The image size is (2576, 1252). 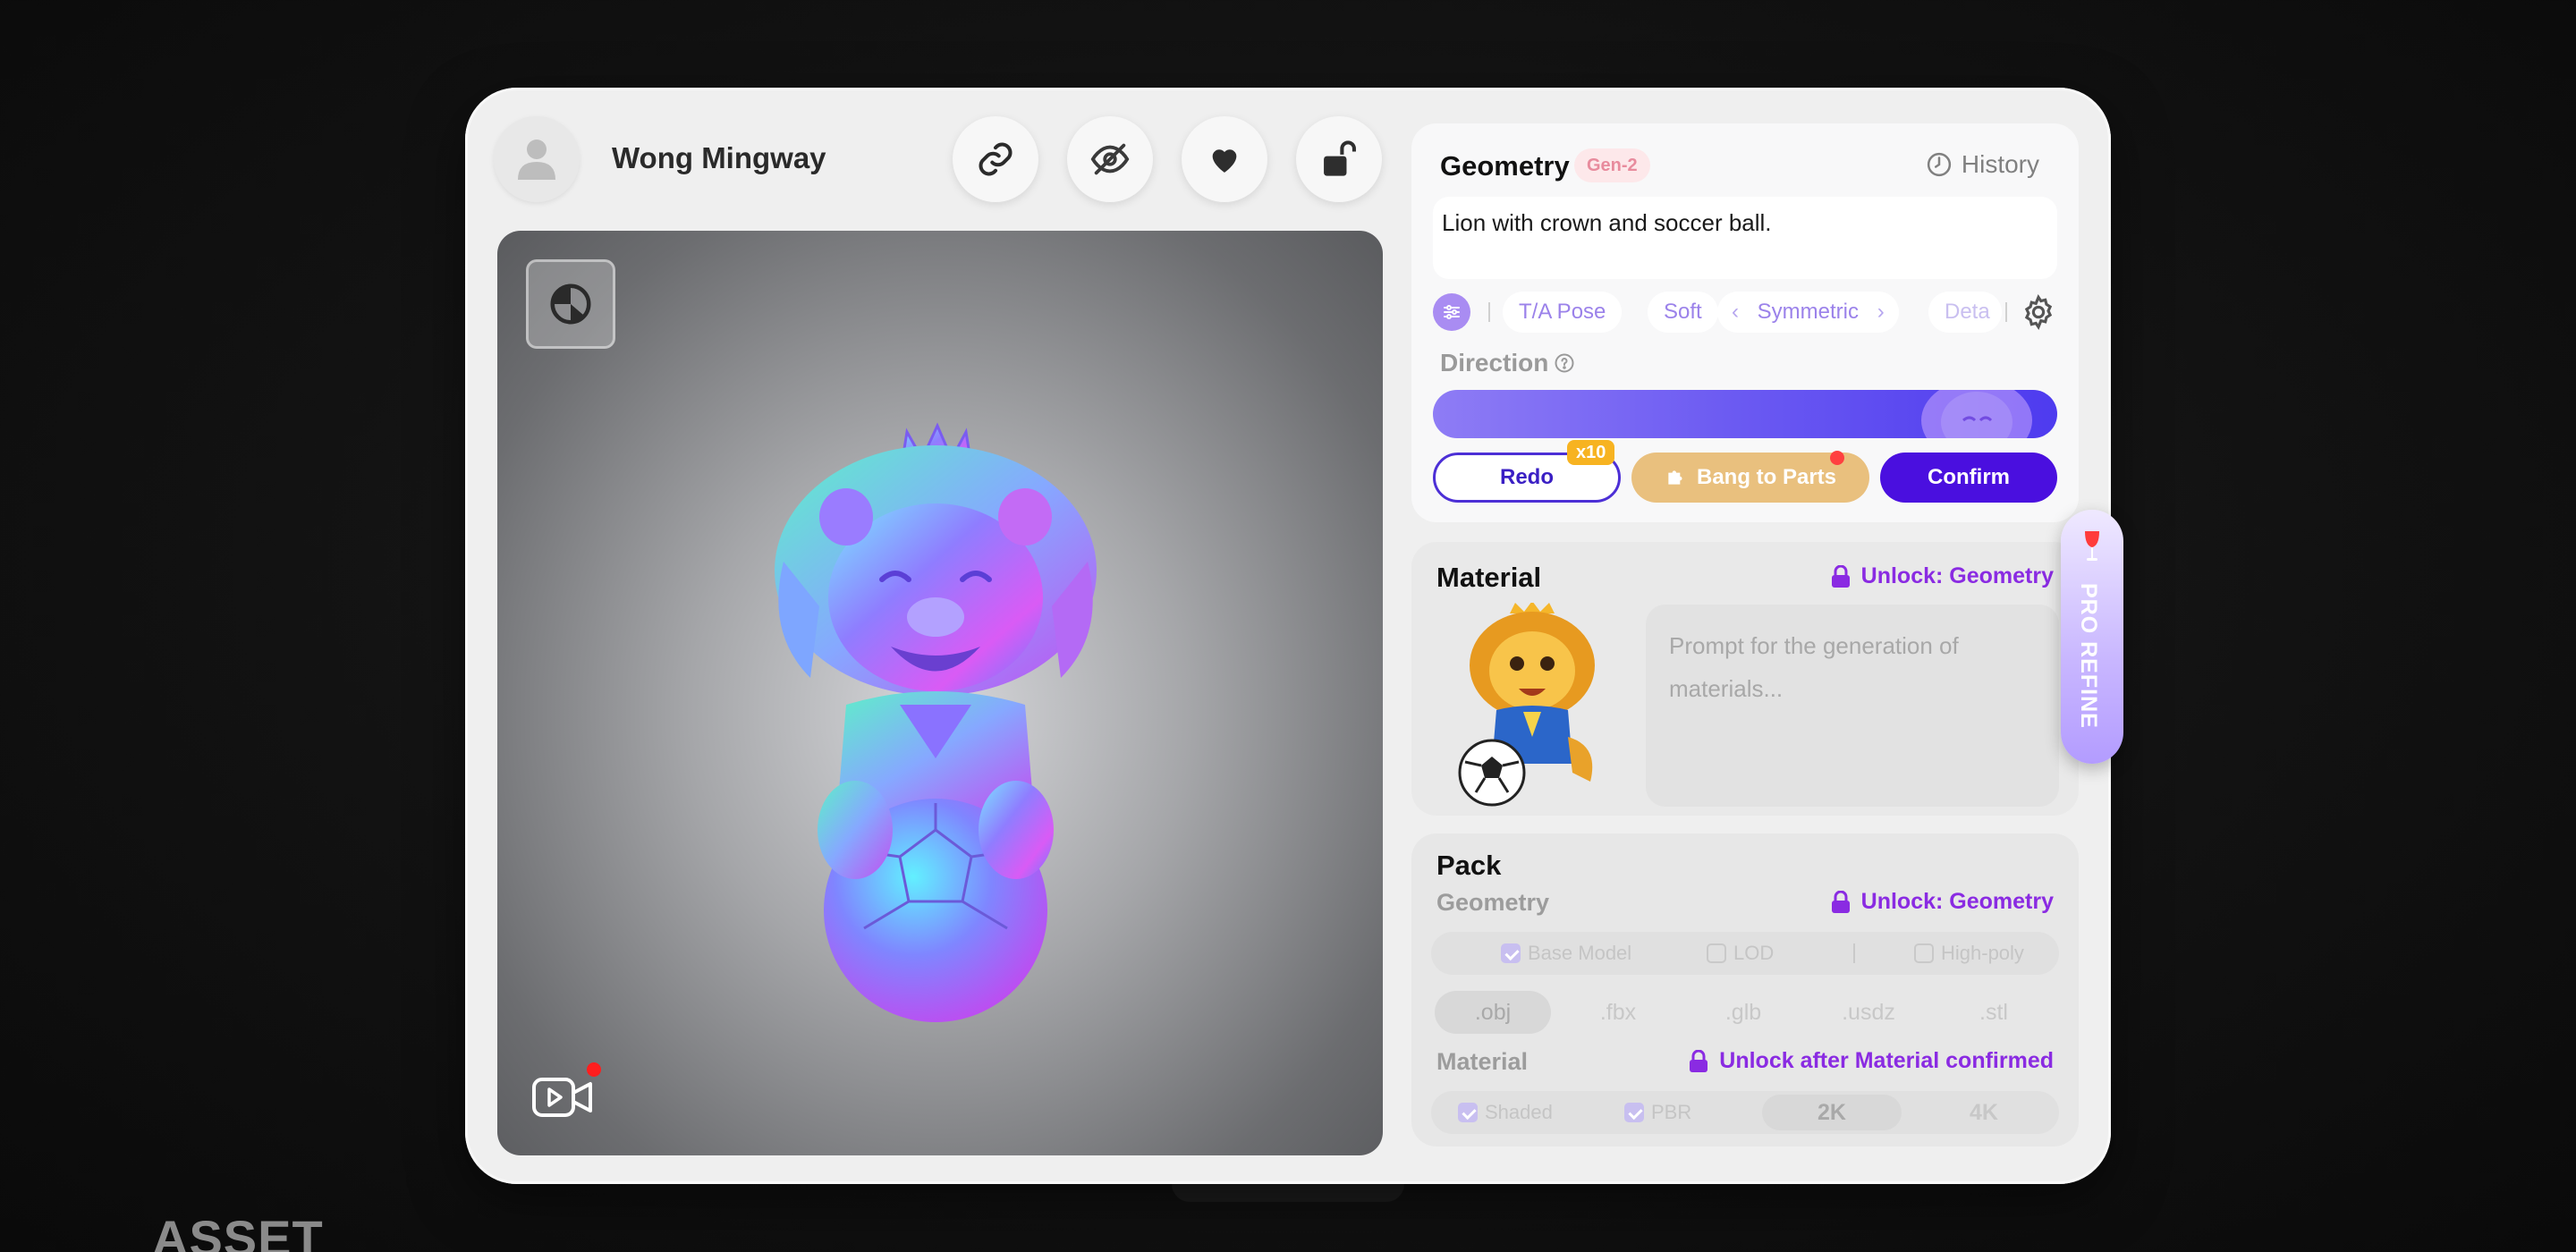 What do you see at coordinates (594, 1069) in the screenshot?
I see `recording-indicator-dot` at bounding box center [594, 1069].